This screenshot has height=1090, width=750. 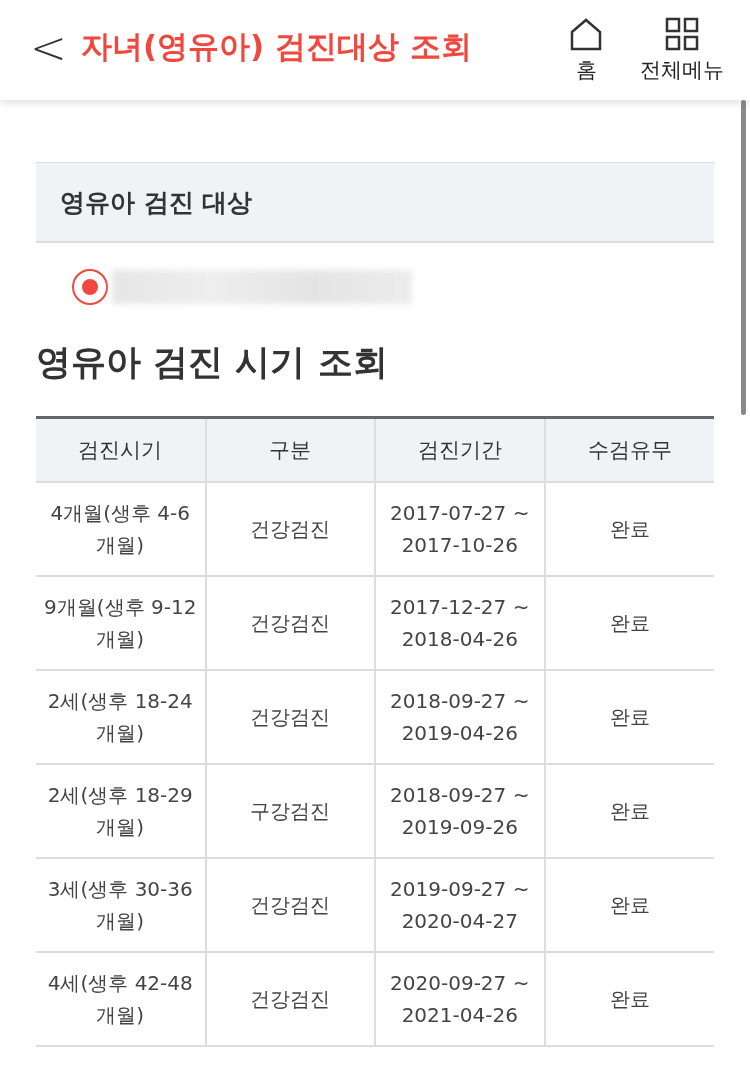 I want to click on home-button: 홈, so click(x=586, y=50).